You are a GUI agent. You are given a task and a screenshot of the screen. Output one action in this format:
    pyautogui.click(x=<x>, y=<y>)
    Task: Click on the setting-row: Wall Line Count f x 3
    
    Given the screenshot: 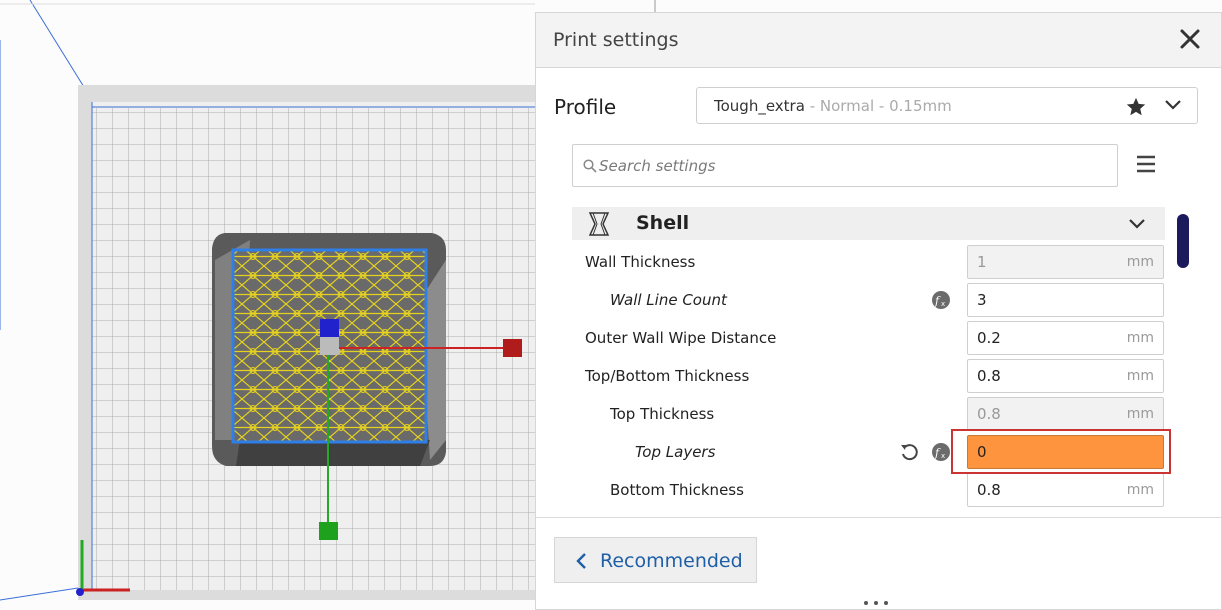 What is the action you would take?
    pyautogui.click(x=872, y=300)
    